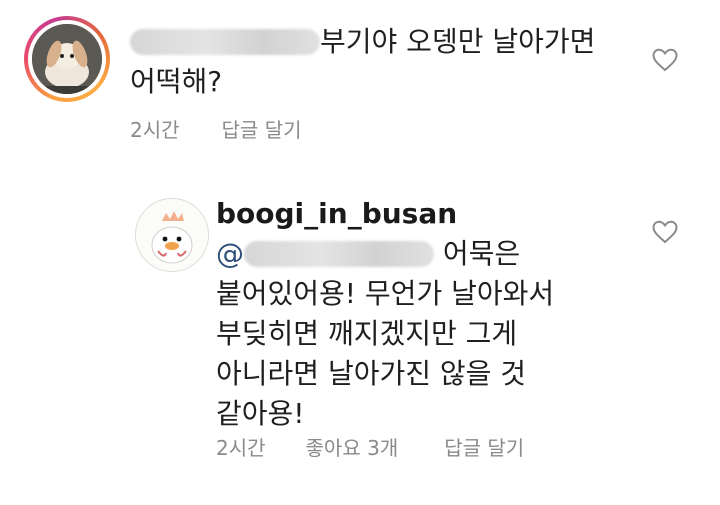  Describe the element at coordinates (260, 413) in the screenshot. I see `comment-text-line5: 같아용!` at that location.